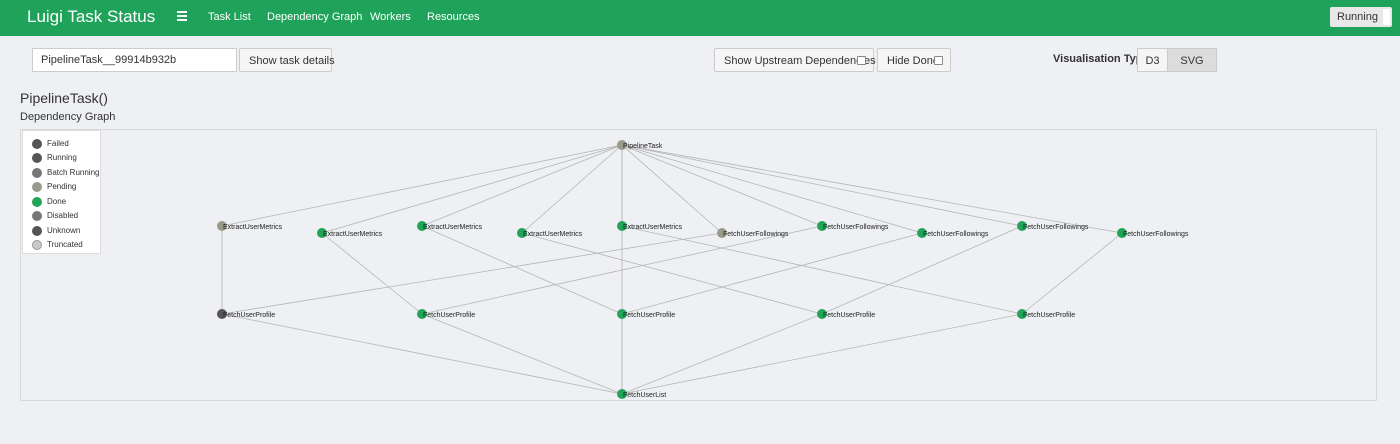 The width and height of the screenshot is (1400, 444). What do you see at coordinates (37, 158) in the screenshot?
I see `running-status-icon` at bounding box center [37, 158].